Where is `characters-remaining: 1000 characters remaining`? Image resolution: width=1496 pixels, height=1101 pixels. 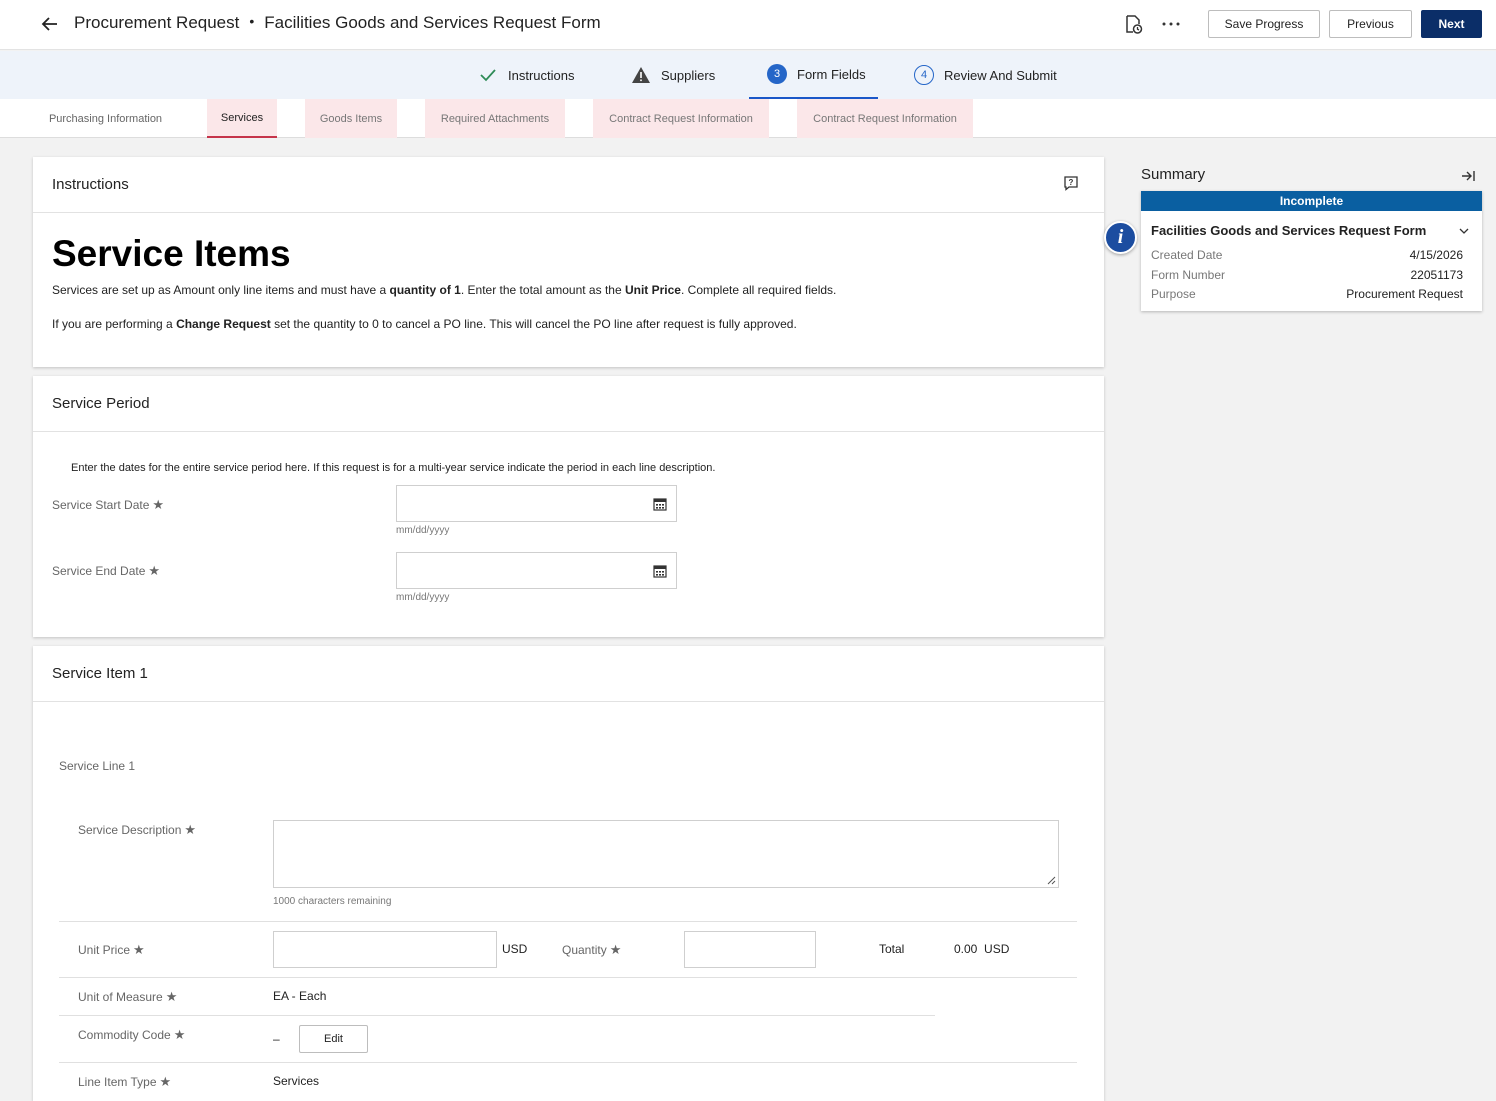 characters-remaining: 1000 characters remaining is located at coordinates (332, 901).